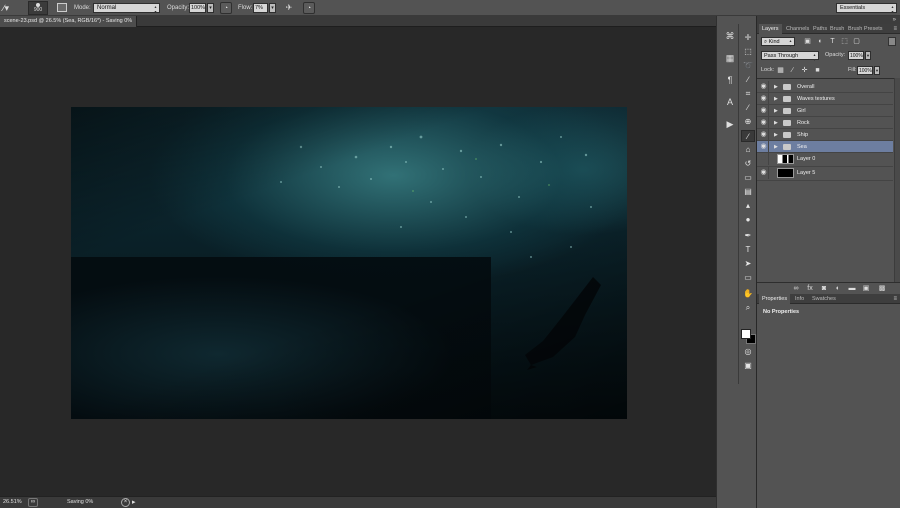 This screenshot has width=900, height=508. What do you see at coordinates (748, 250) in the screenshot?
I see `type-tool-icon: T` at bounding box center [748, 250].